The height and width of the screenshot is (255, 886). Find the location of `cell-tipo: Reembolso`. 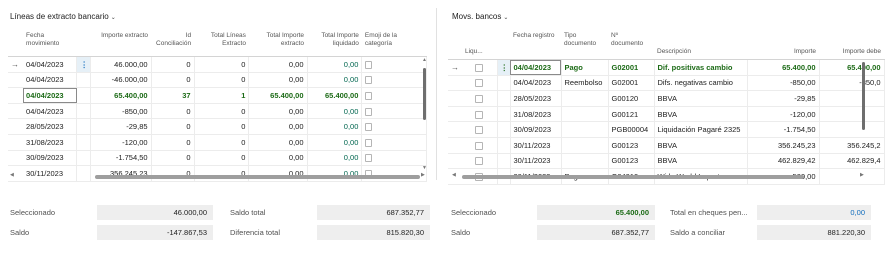

cell-tipo: Reembolso is located at coordinates (585, 83).